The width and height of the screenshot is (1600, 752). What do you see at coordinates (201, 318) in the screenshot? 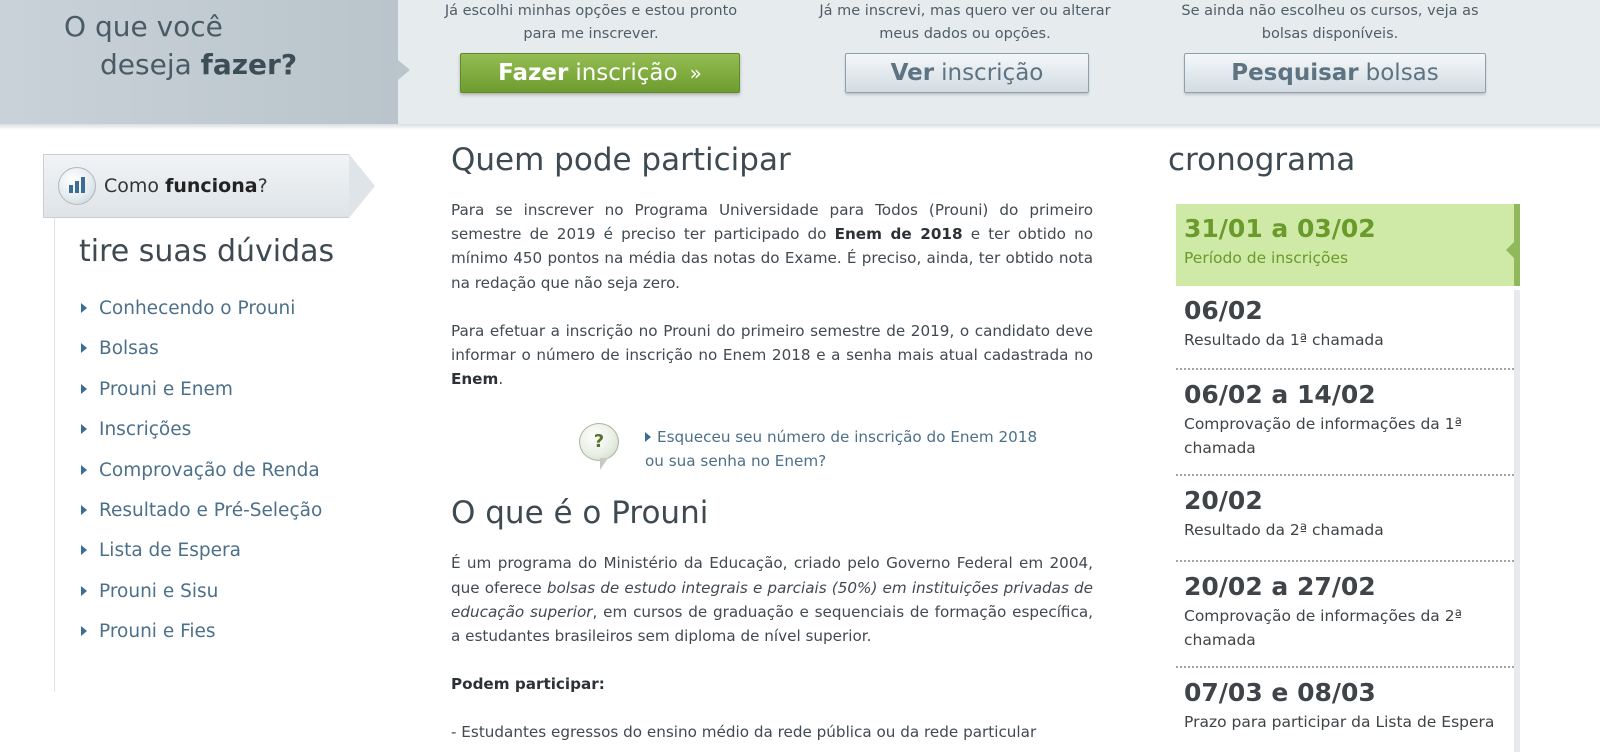
I see `faq-item-conhecendo: Conhecendo o Prouni` at bounding box center [201, 318].